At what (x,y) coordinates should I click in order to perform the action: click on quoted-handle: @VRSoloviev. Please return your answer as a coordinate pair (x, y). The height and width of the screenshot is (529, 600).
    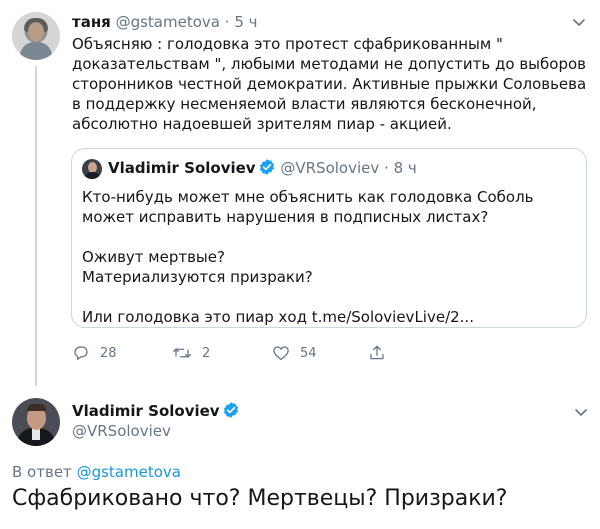
    Looking at the image, I should click on (330, 168).